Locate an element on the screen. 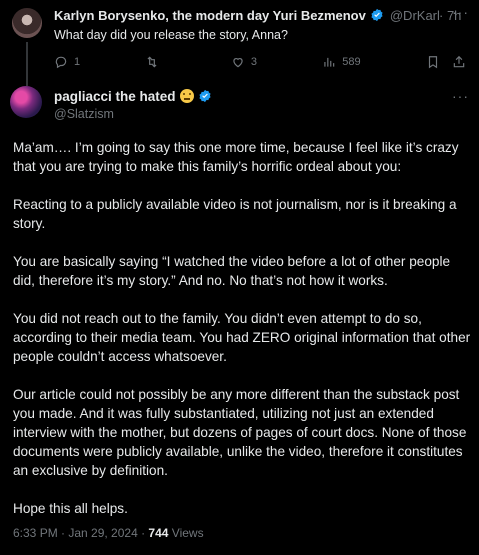 The width and height of the screenshot is (479, 555). views-label: Views is located at coordinates (186, 533).